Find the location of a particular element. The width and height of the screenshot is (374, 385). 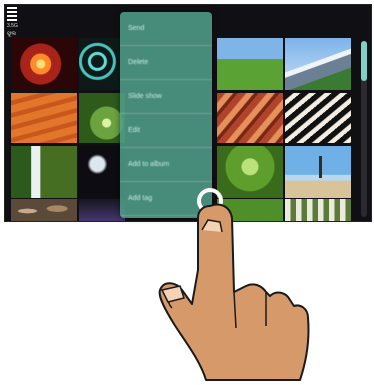

scrollbar is located at coordinates (364, 129).